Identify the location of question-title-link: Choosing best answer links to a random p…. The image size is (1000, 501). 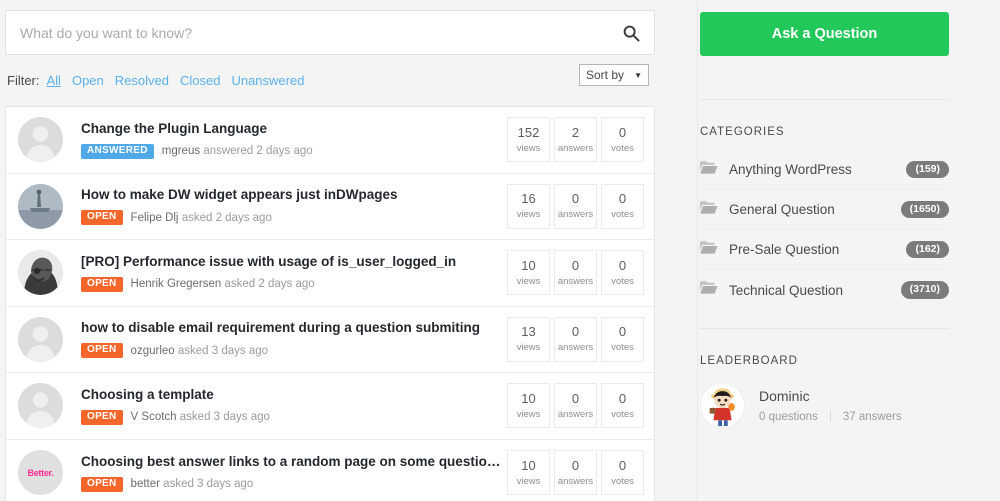
(292, 462).